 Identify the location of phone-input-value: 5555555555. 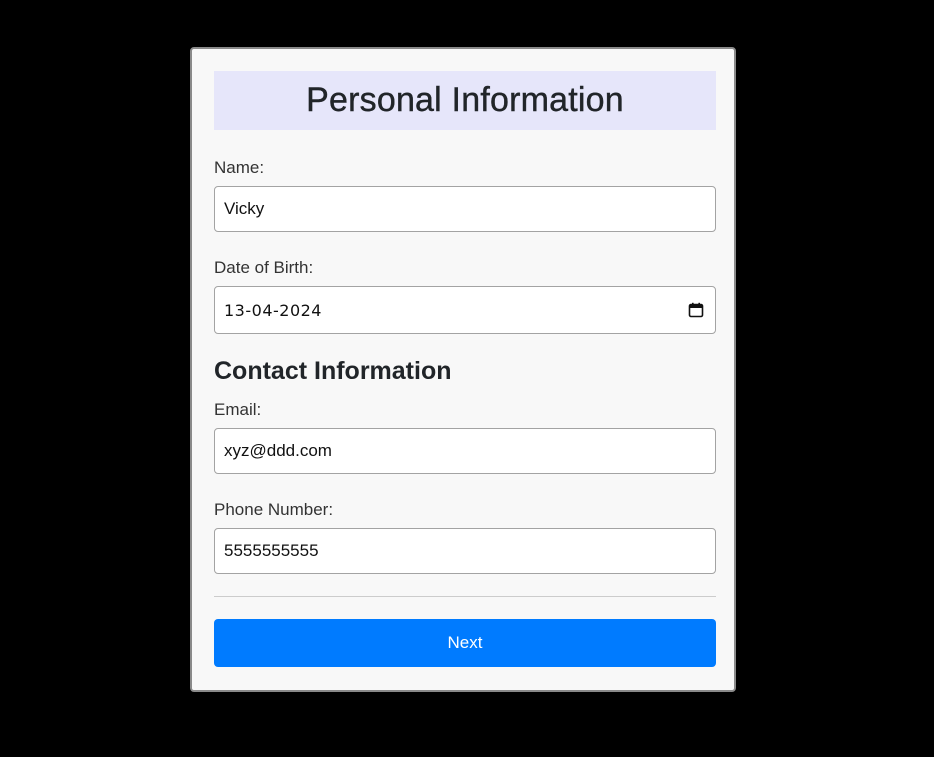
(271, 550).